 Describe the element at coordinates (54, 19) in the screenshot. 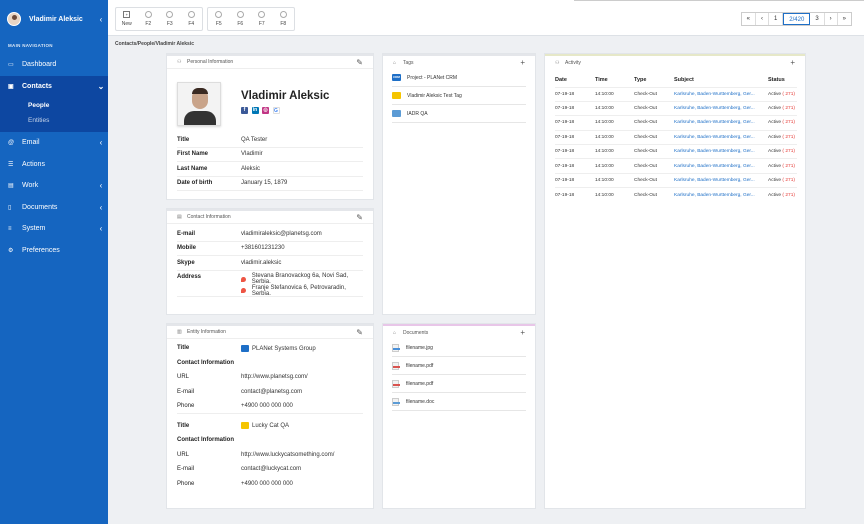

I see `sidebar-user: Vladimir Aleksic ‹` at that location.